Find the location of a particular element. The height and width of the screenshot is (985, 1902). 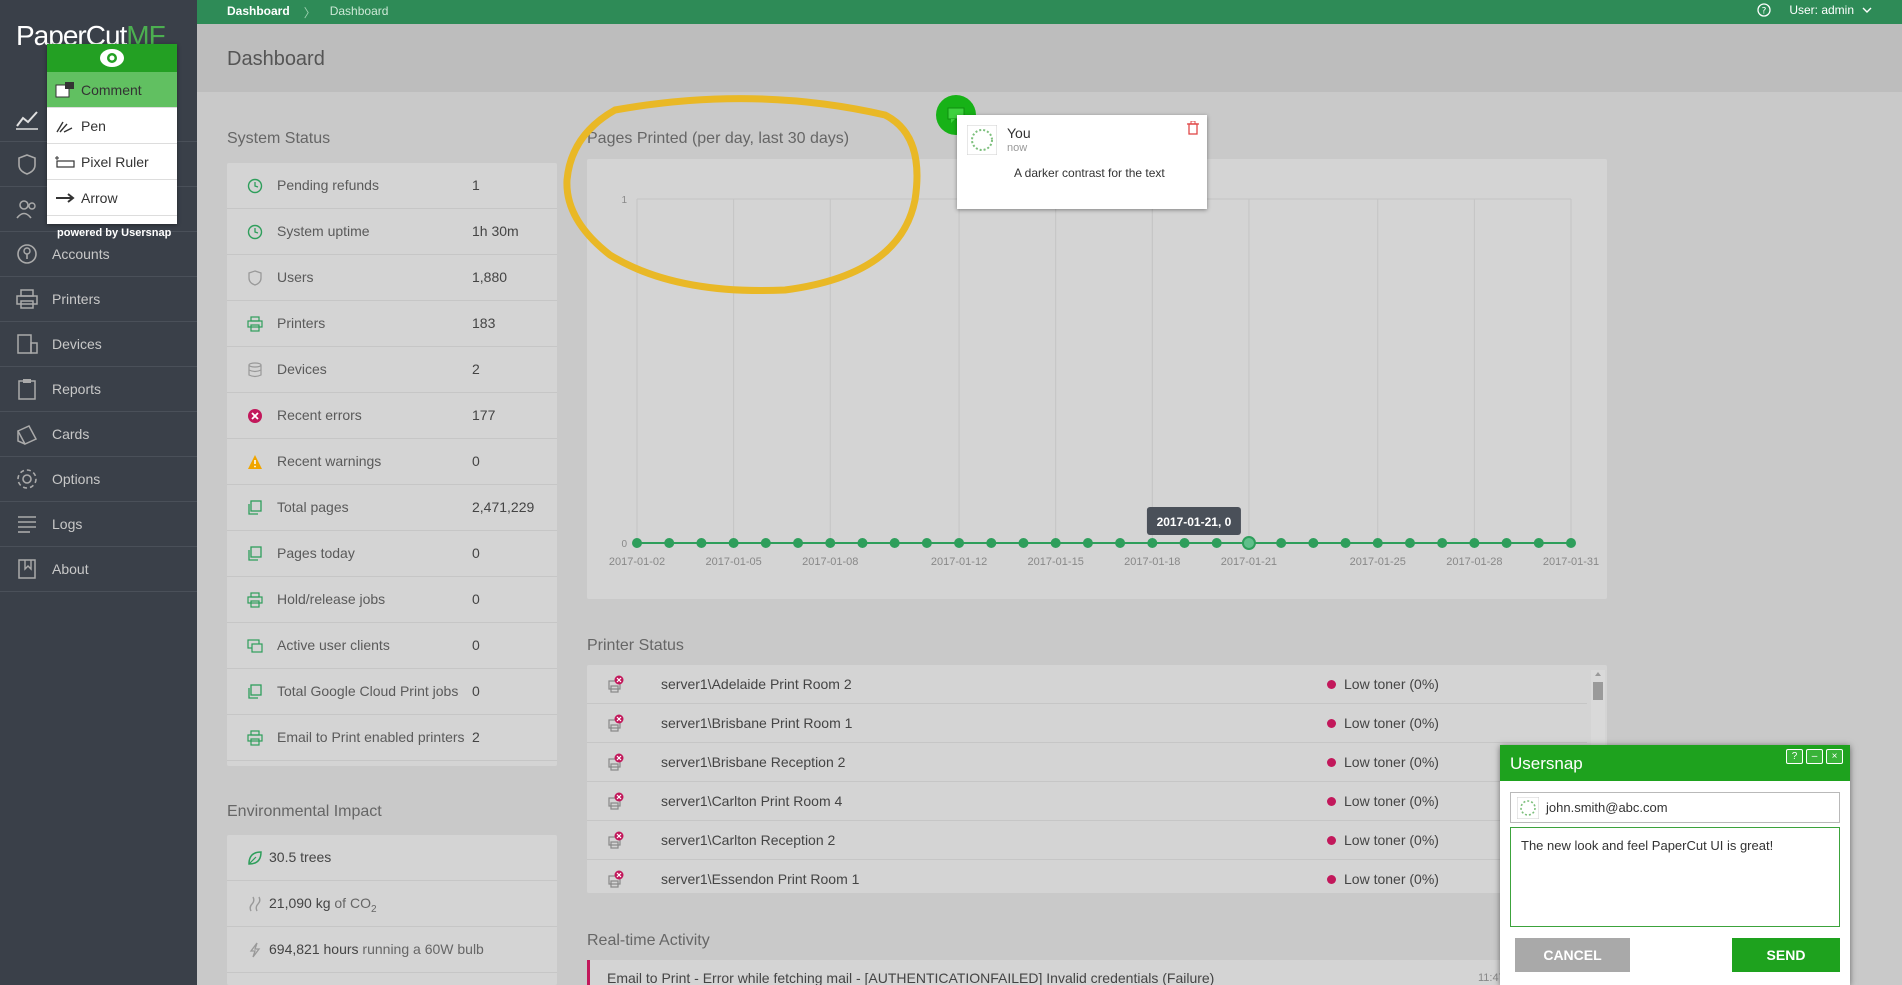

user-label: User: admin is located at coordinates (1821, 10).